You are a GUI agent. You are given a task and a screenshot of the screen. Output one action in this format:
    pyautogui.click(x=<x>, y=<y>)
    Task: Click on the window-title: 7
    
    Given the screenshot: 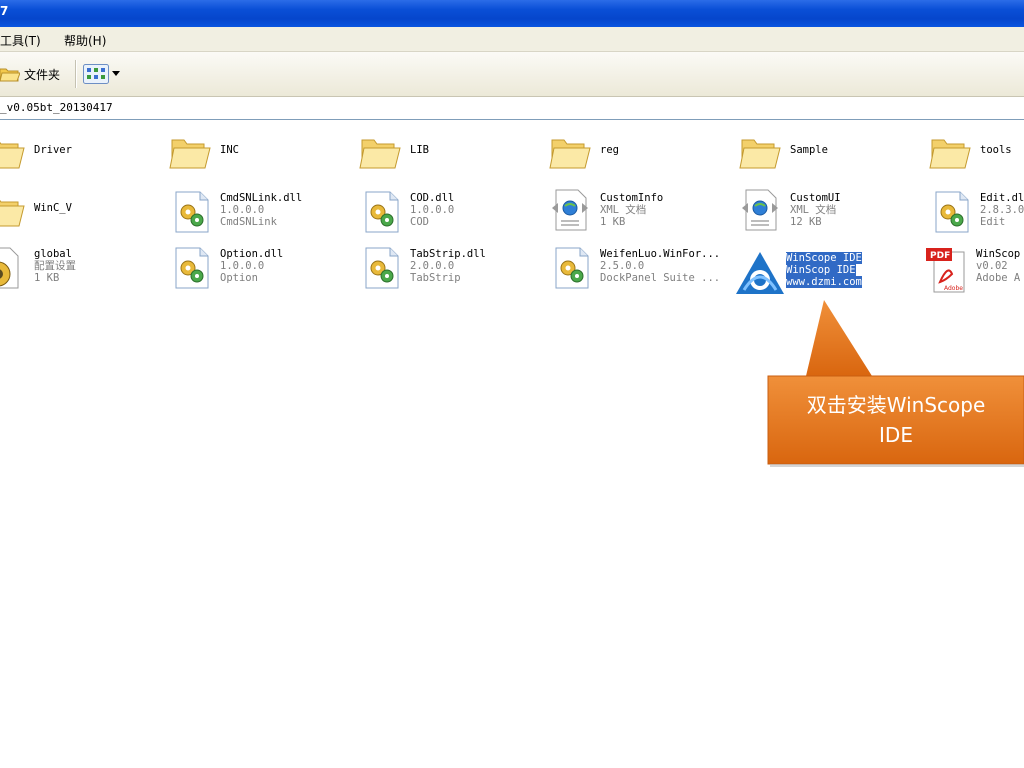 What is the action you would take?
    pyautogui.click(x=4, y=11)
    